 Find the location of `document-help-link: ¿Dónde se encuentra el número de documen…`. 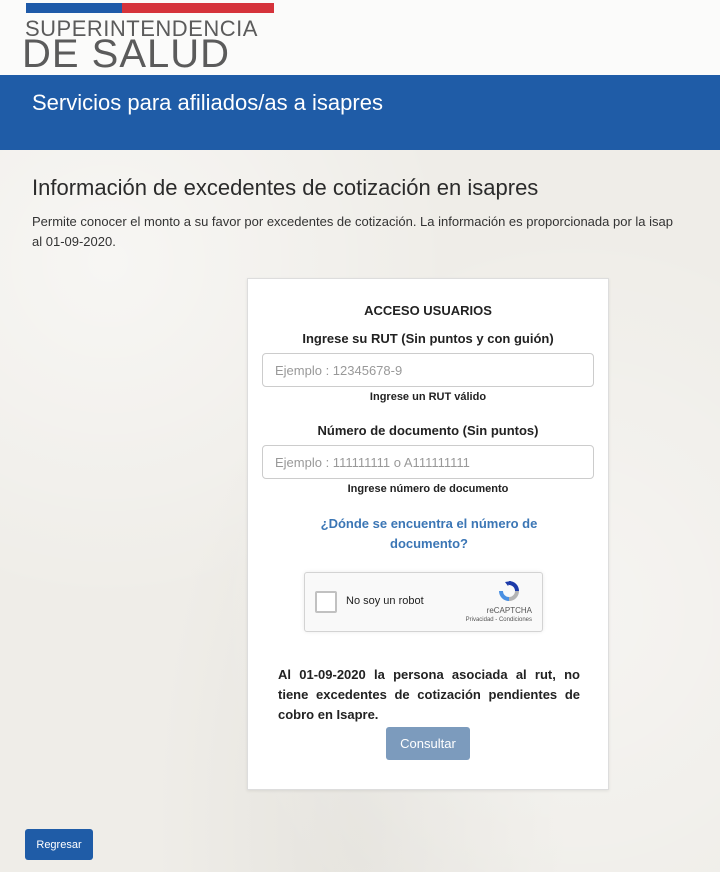

document-help-link: ¿Dónde se encuentra el número de documen… is located at coordinates (429, 534).